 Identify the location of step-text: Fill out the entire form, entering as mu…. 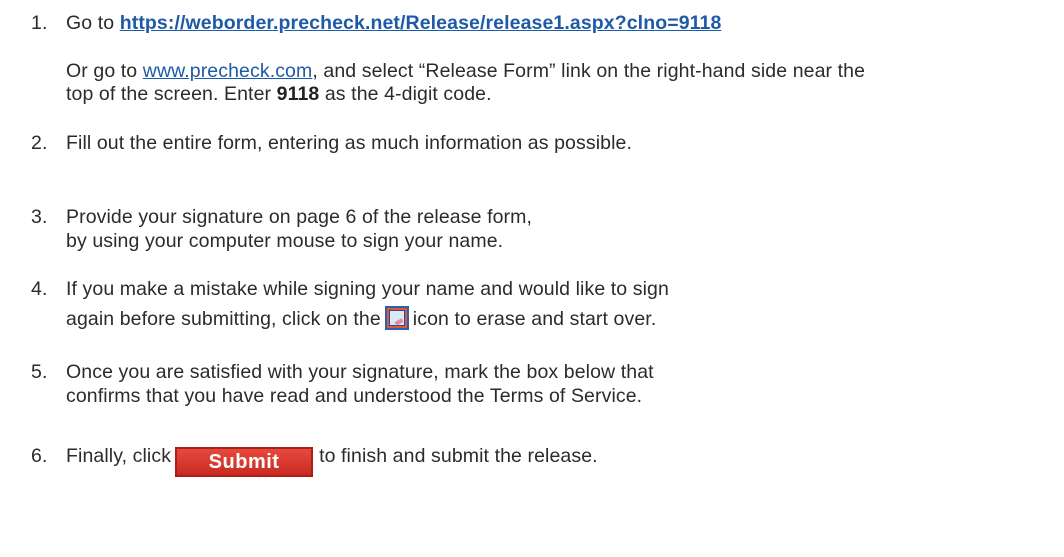
(349, 143).